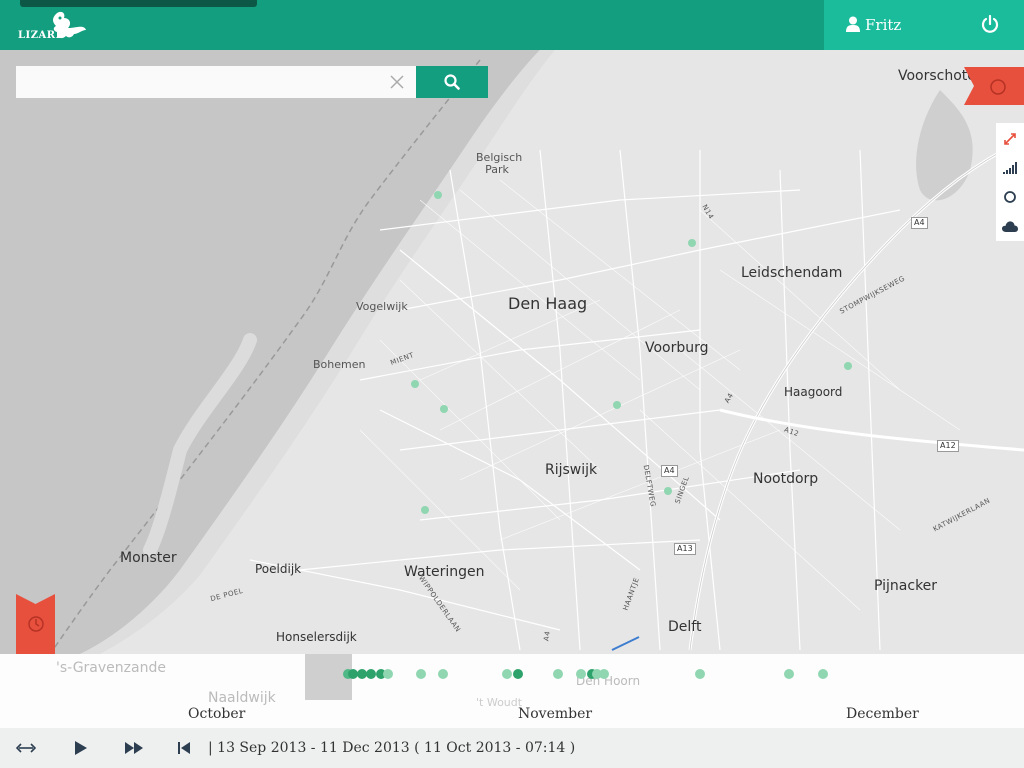 The image size is (1024, 768). I want to click on timeline-month-october: October, so click(217, 714).